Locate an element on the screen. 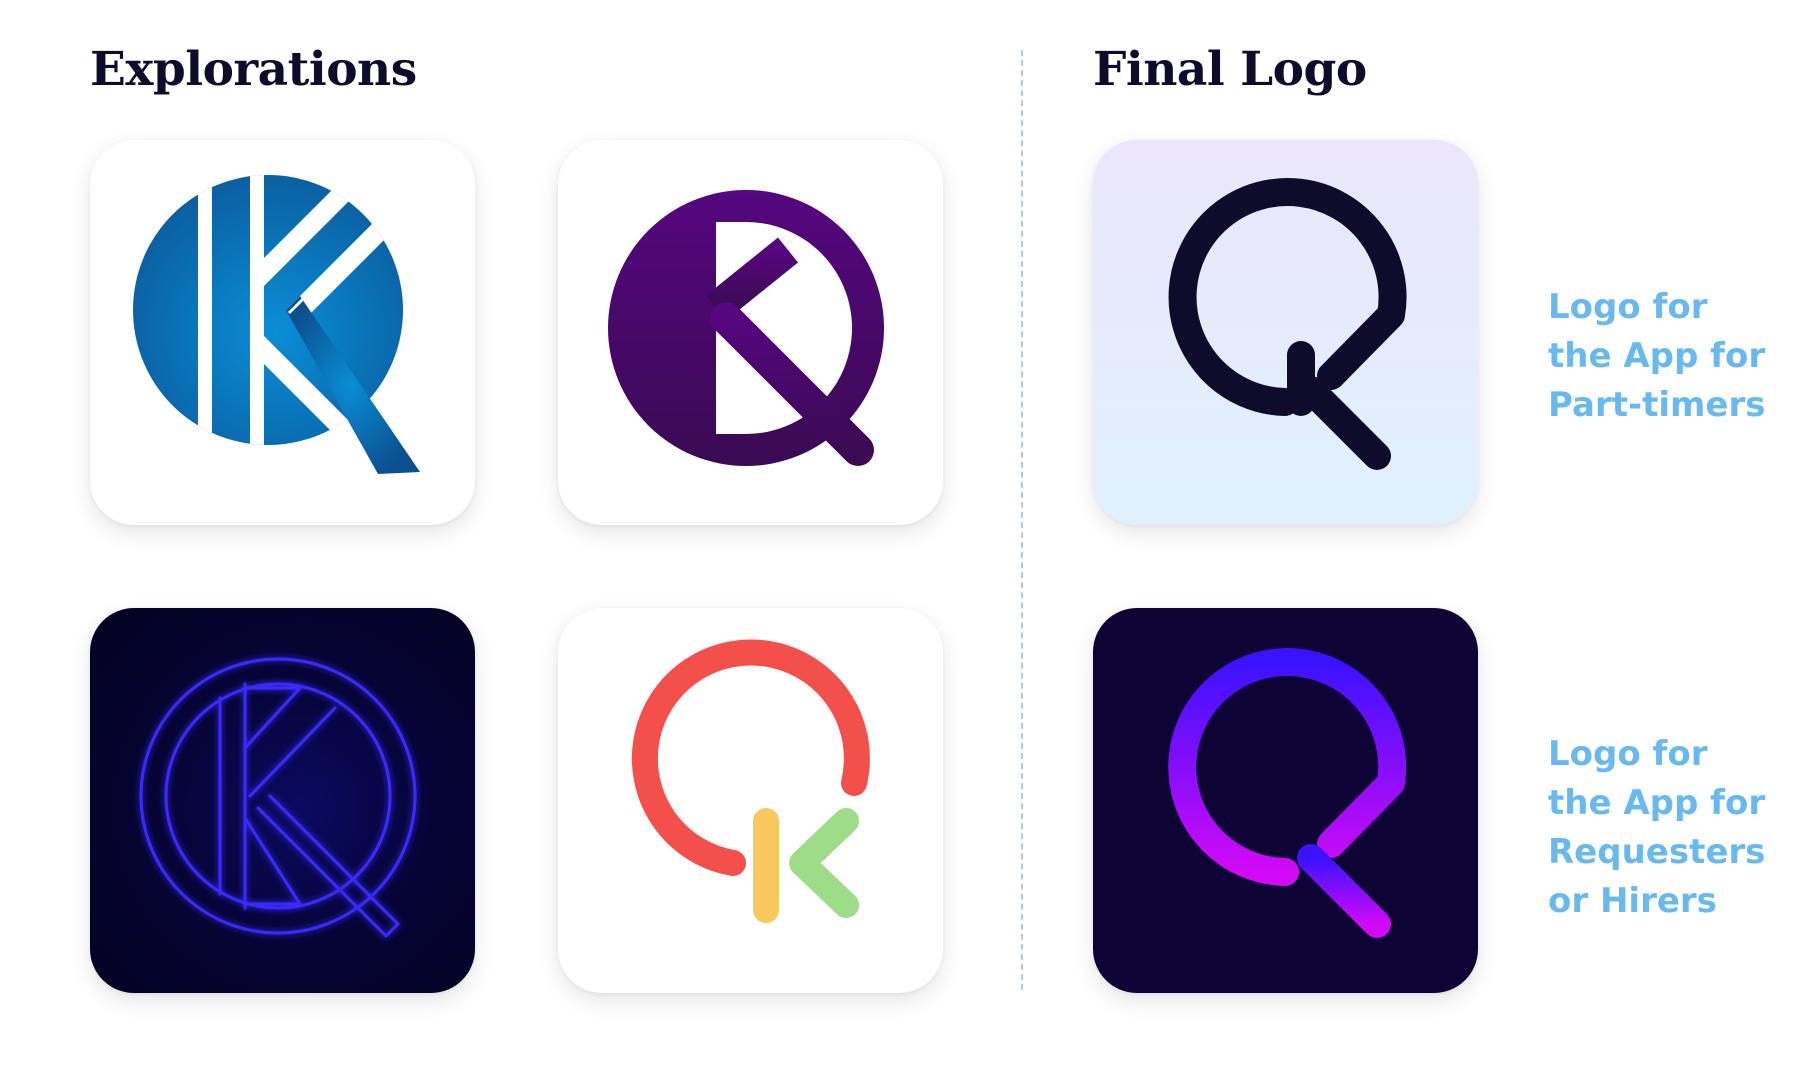 The width and height of the screenshot is (1810, 1065). exploration-logo-colorful-tile is located at coordinates (750, 800).